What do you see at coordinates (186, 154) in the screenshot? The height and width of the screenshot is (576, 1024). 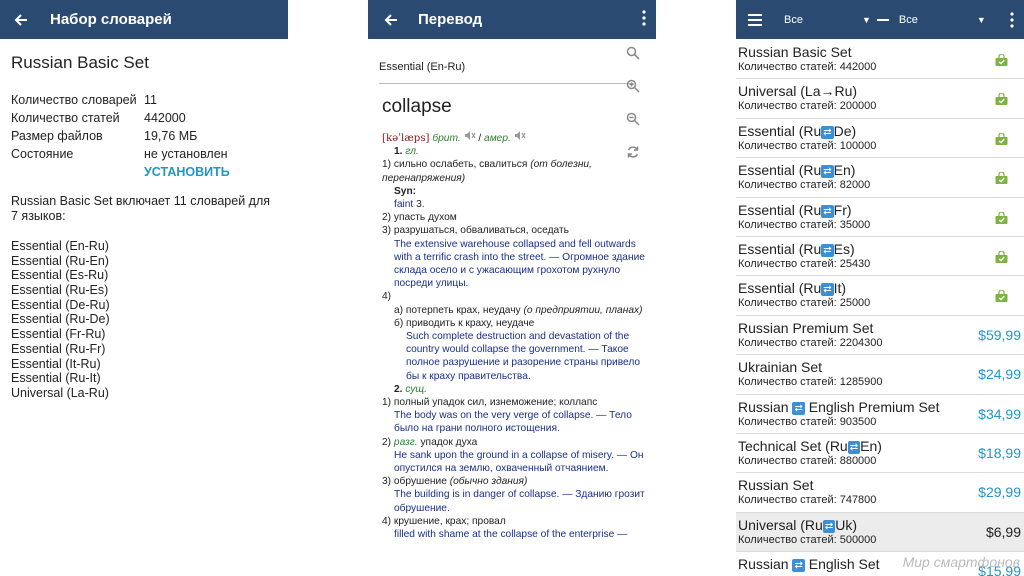 I see `info-value: не установлен` at bounding box center [186, 154].